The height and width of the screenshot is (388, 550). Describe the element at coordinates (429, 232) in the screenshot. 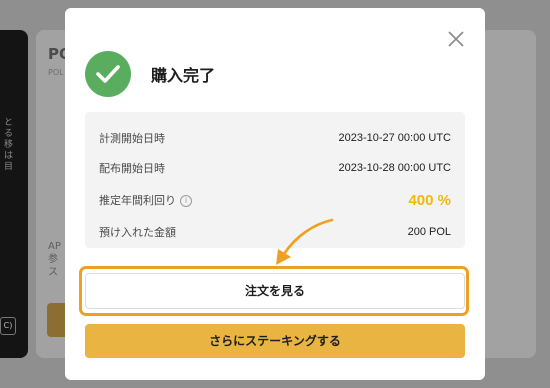

I see `detail-value: 200 POL` at that location.